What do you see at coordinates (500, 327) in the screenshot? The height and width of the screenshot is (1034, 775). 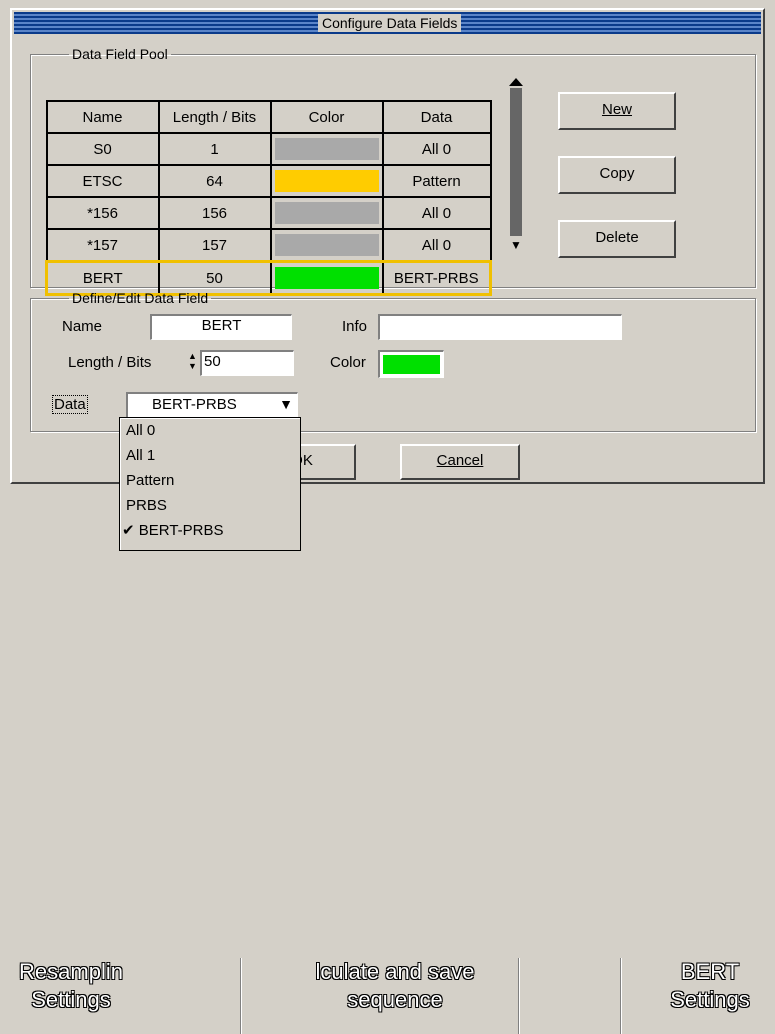 I see `info-field` at bounding box center [500, 327].